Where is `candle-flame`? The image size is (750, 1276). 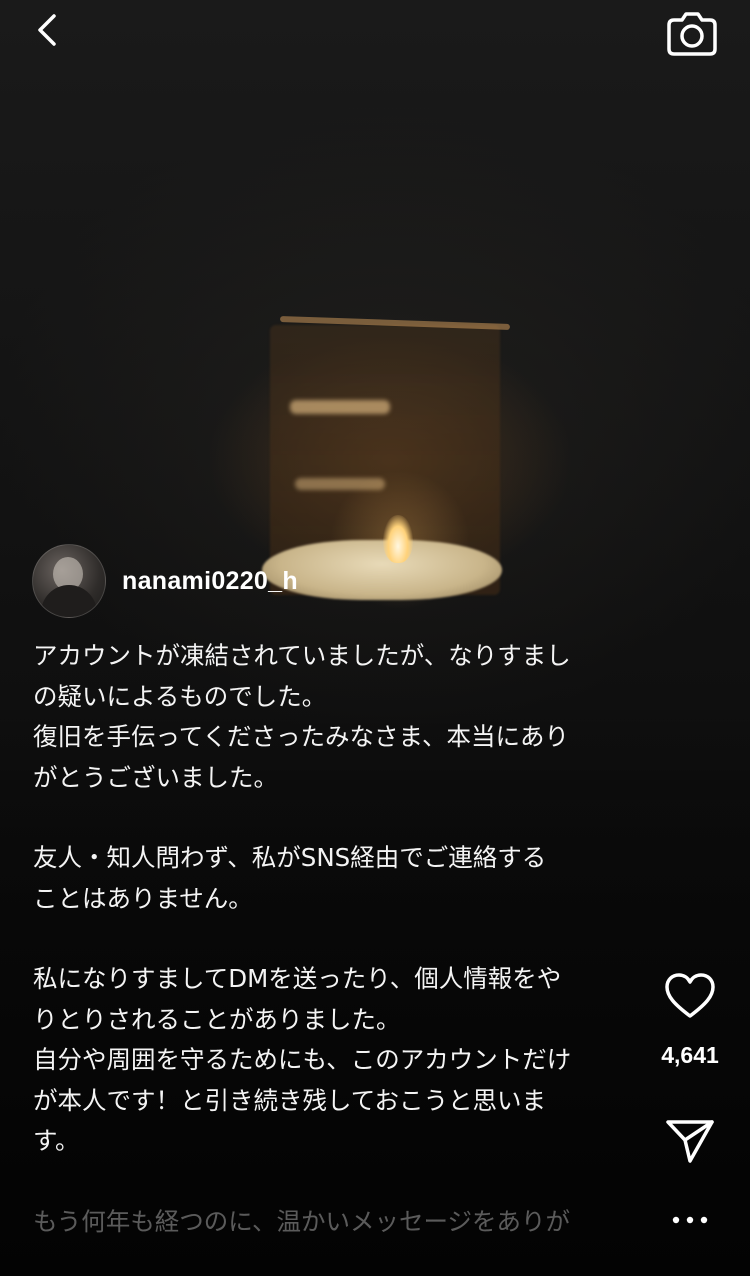 candle-flame is located at coordinates (398, 539).